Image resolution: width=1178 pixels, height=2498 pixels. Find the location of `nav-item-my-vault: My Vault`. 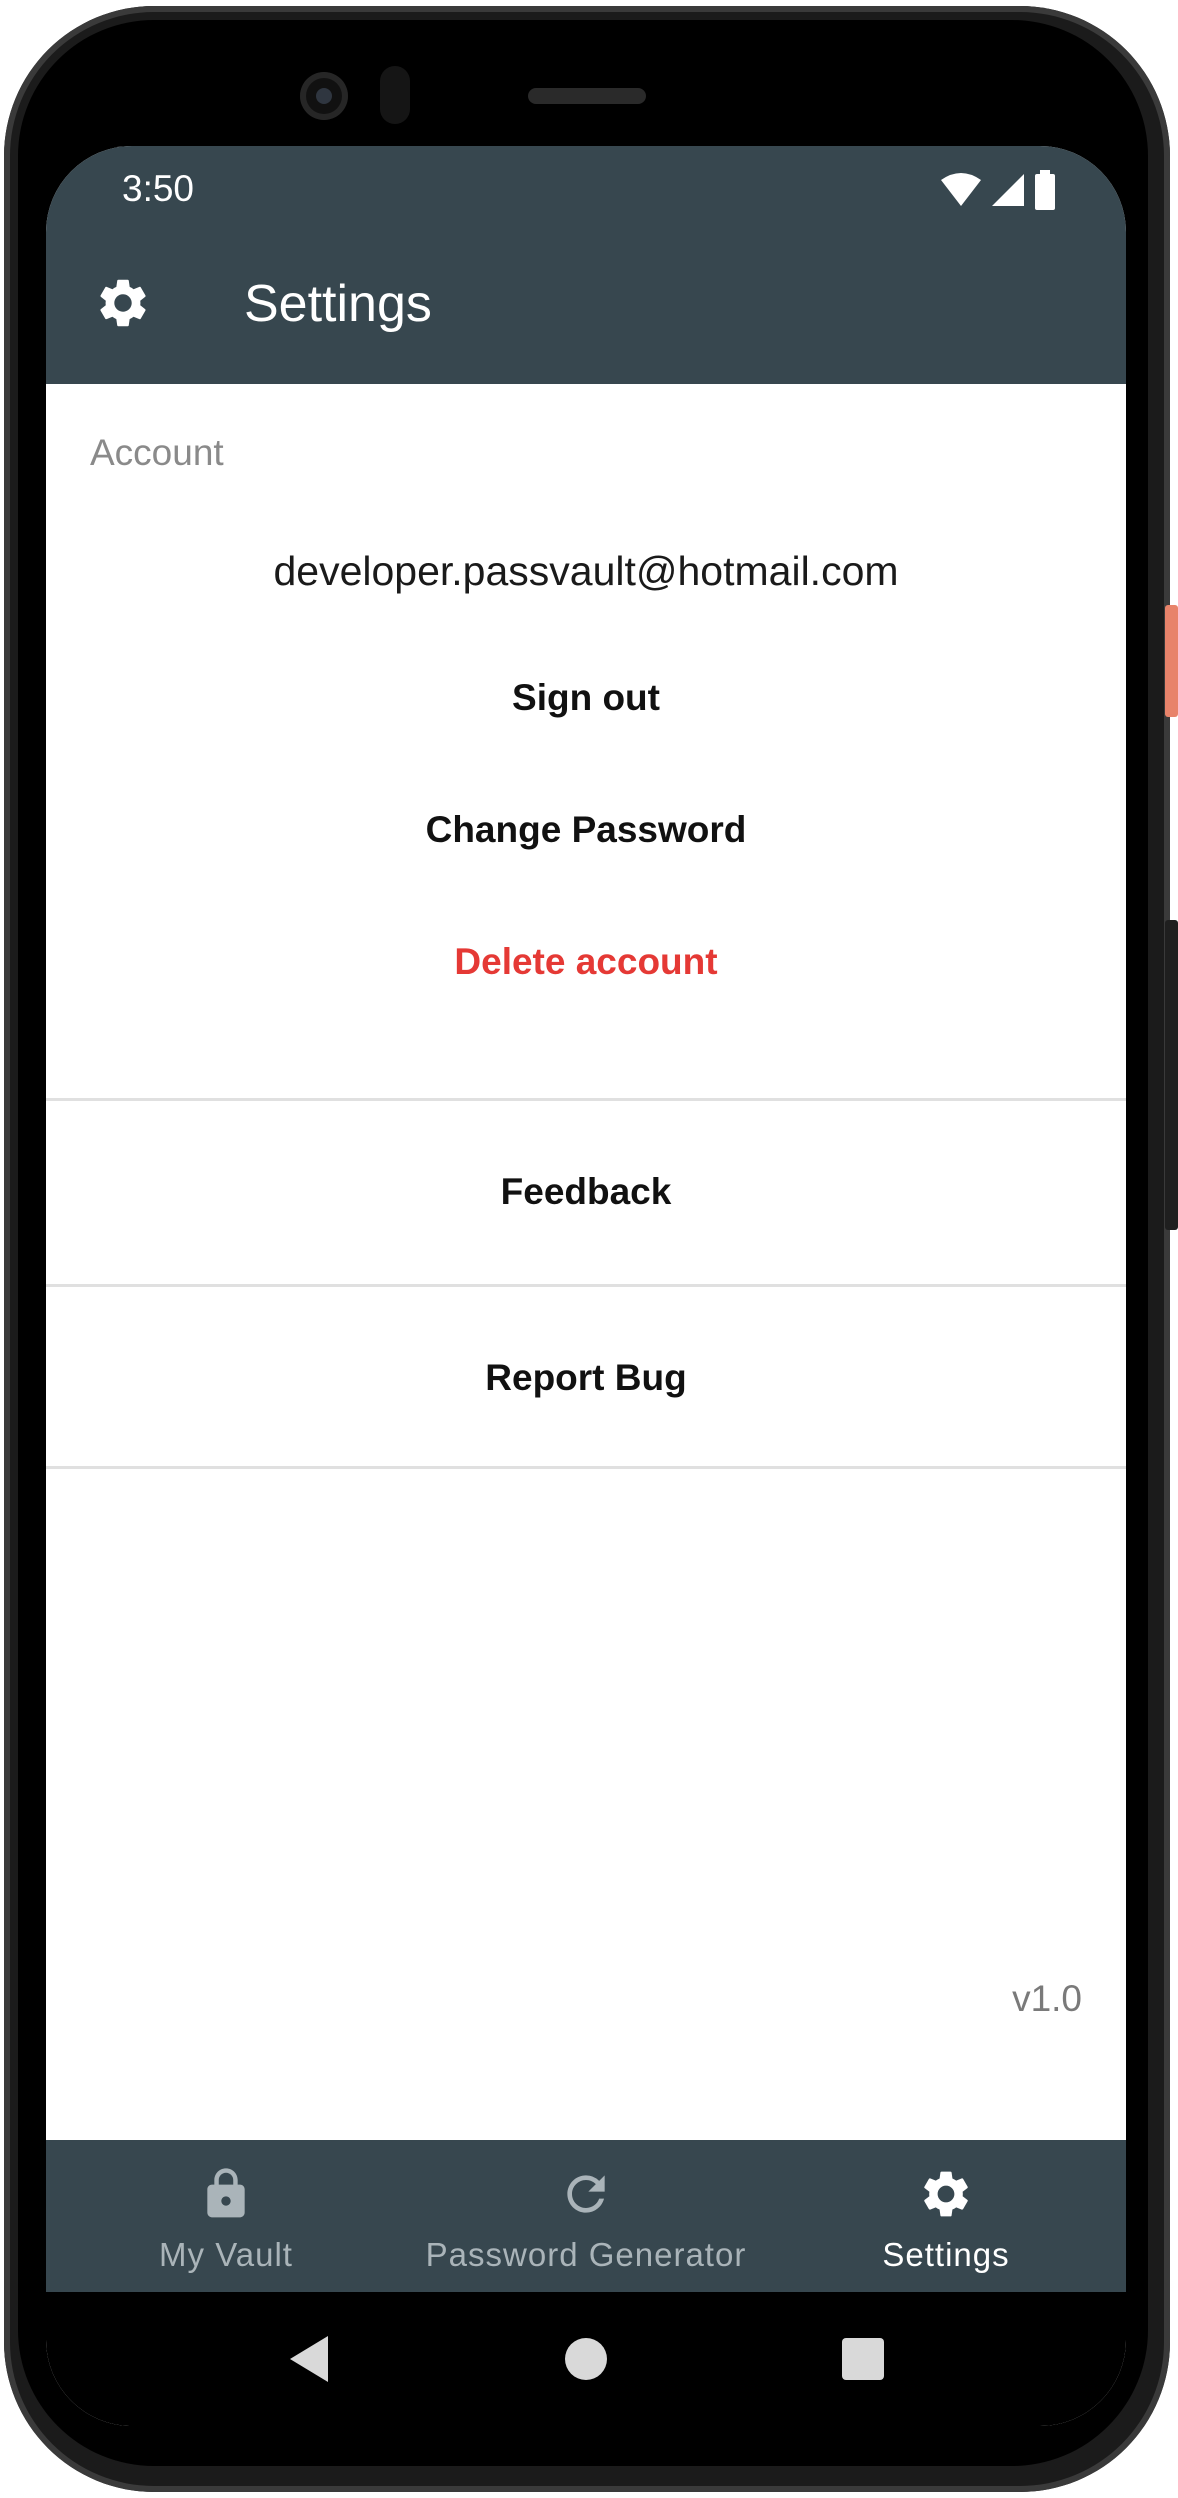

nav-item-my-vault: My Vault is located at coordinates (226, 2216).